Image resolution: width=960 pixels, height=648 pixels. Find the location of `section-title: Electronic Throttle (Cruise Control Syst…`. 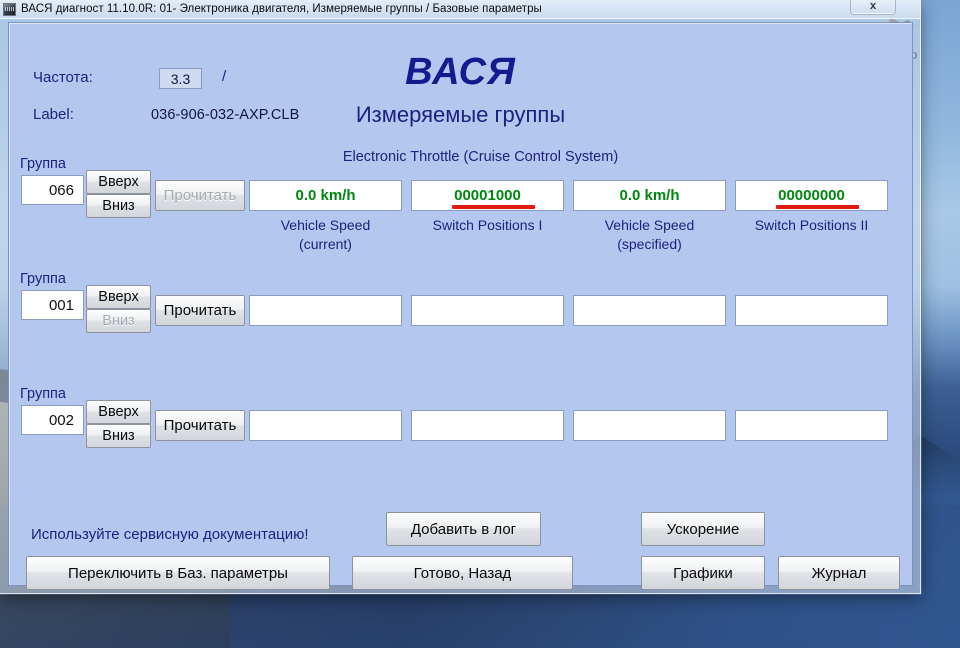

section-title: Electronic Throttle (Cruise Control Syst… is located at coordinates (480, 157).